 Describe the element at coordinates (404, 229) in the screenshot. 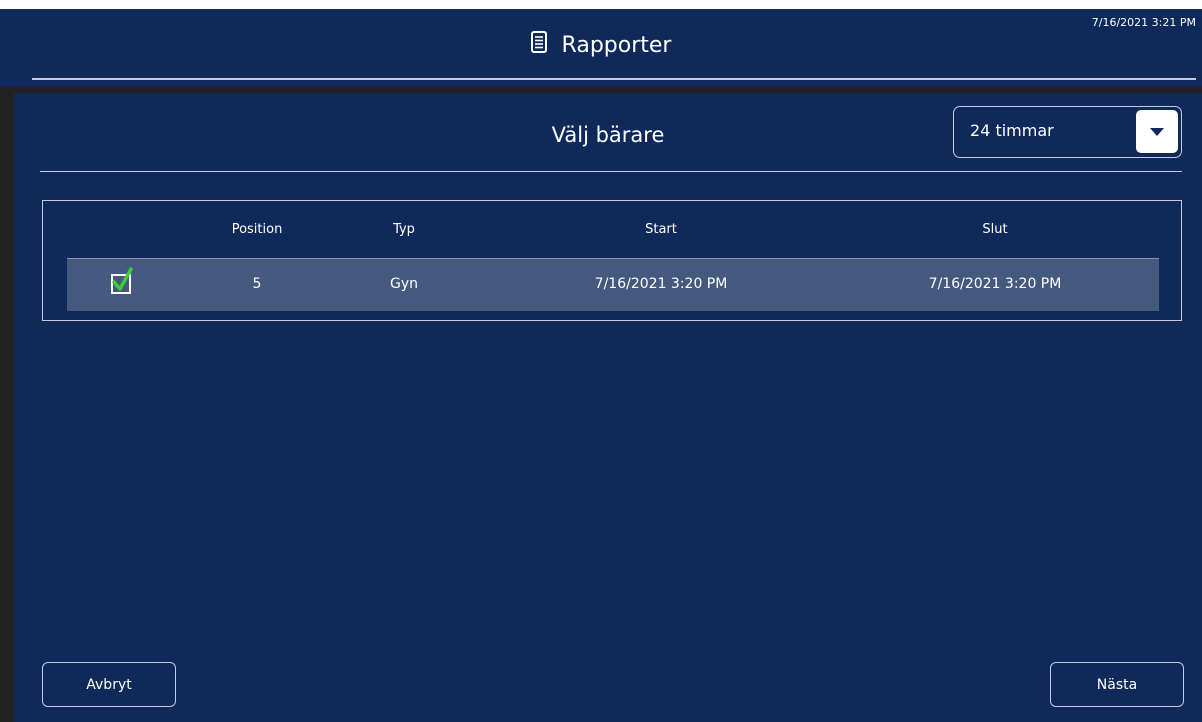

I see `column-header-type: Typ` at that location.